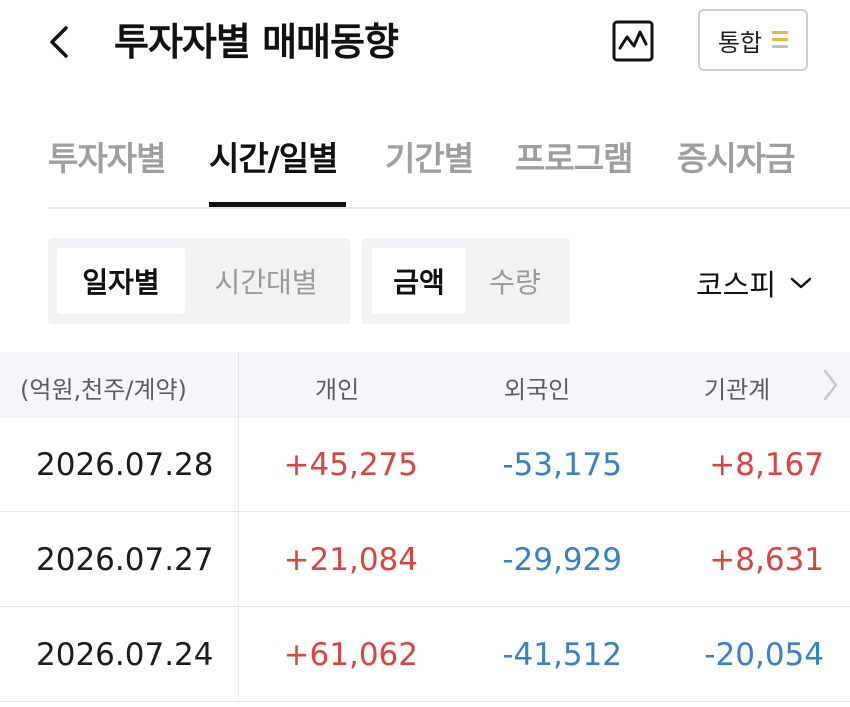 The image size is (850, 707). Describe the element at coordinates (425, 560) in the screenshot. I see `table-row: 2026.07.27 +21,084 -29,929 +8,631` at that location.